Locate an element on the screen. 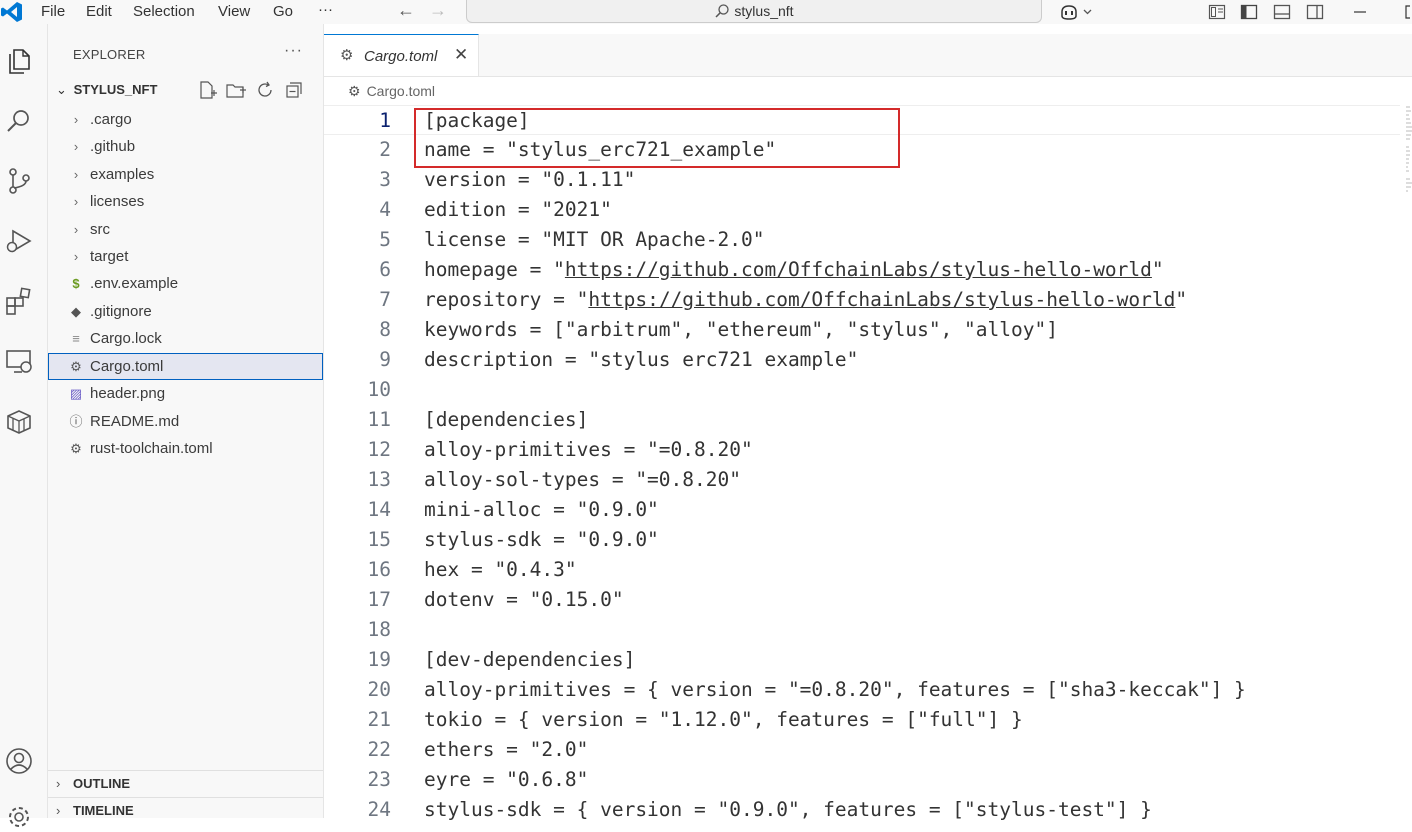  tree-item-label: .env.example is located at coordinates (134, 283).